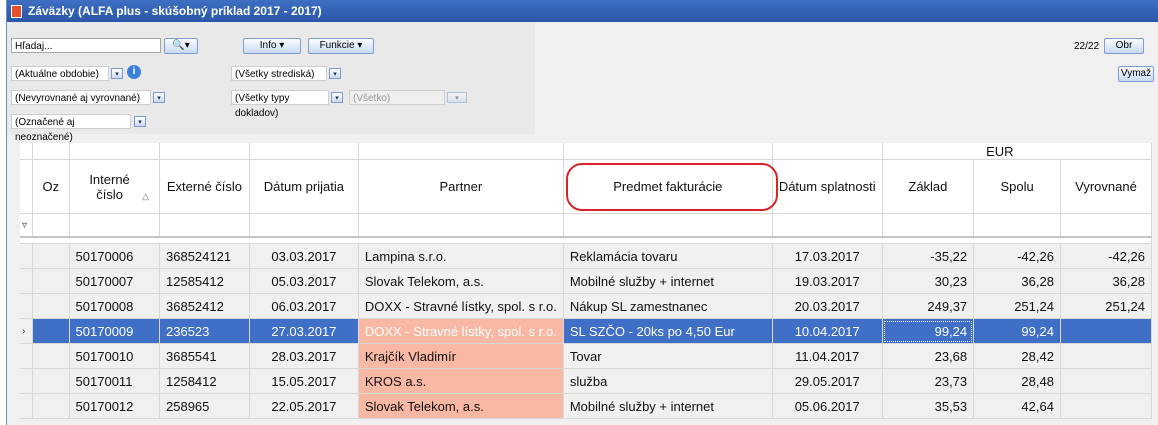 This screenshot has width=1158, height=425. I want to click on invoice-subject-cell: služba, so click(668, 381).